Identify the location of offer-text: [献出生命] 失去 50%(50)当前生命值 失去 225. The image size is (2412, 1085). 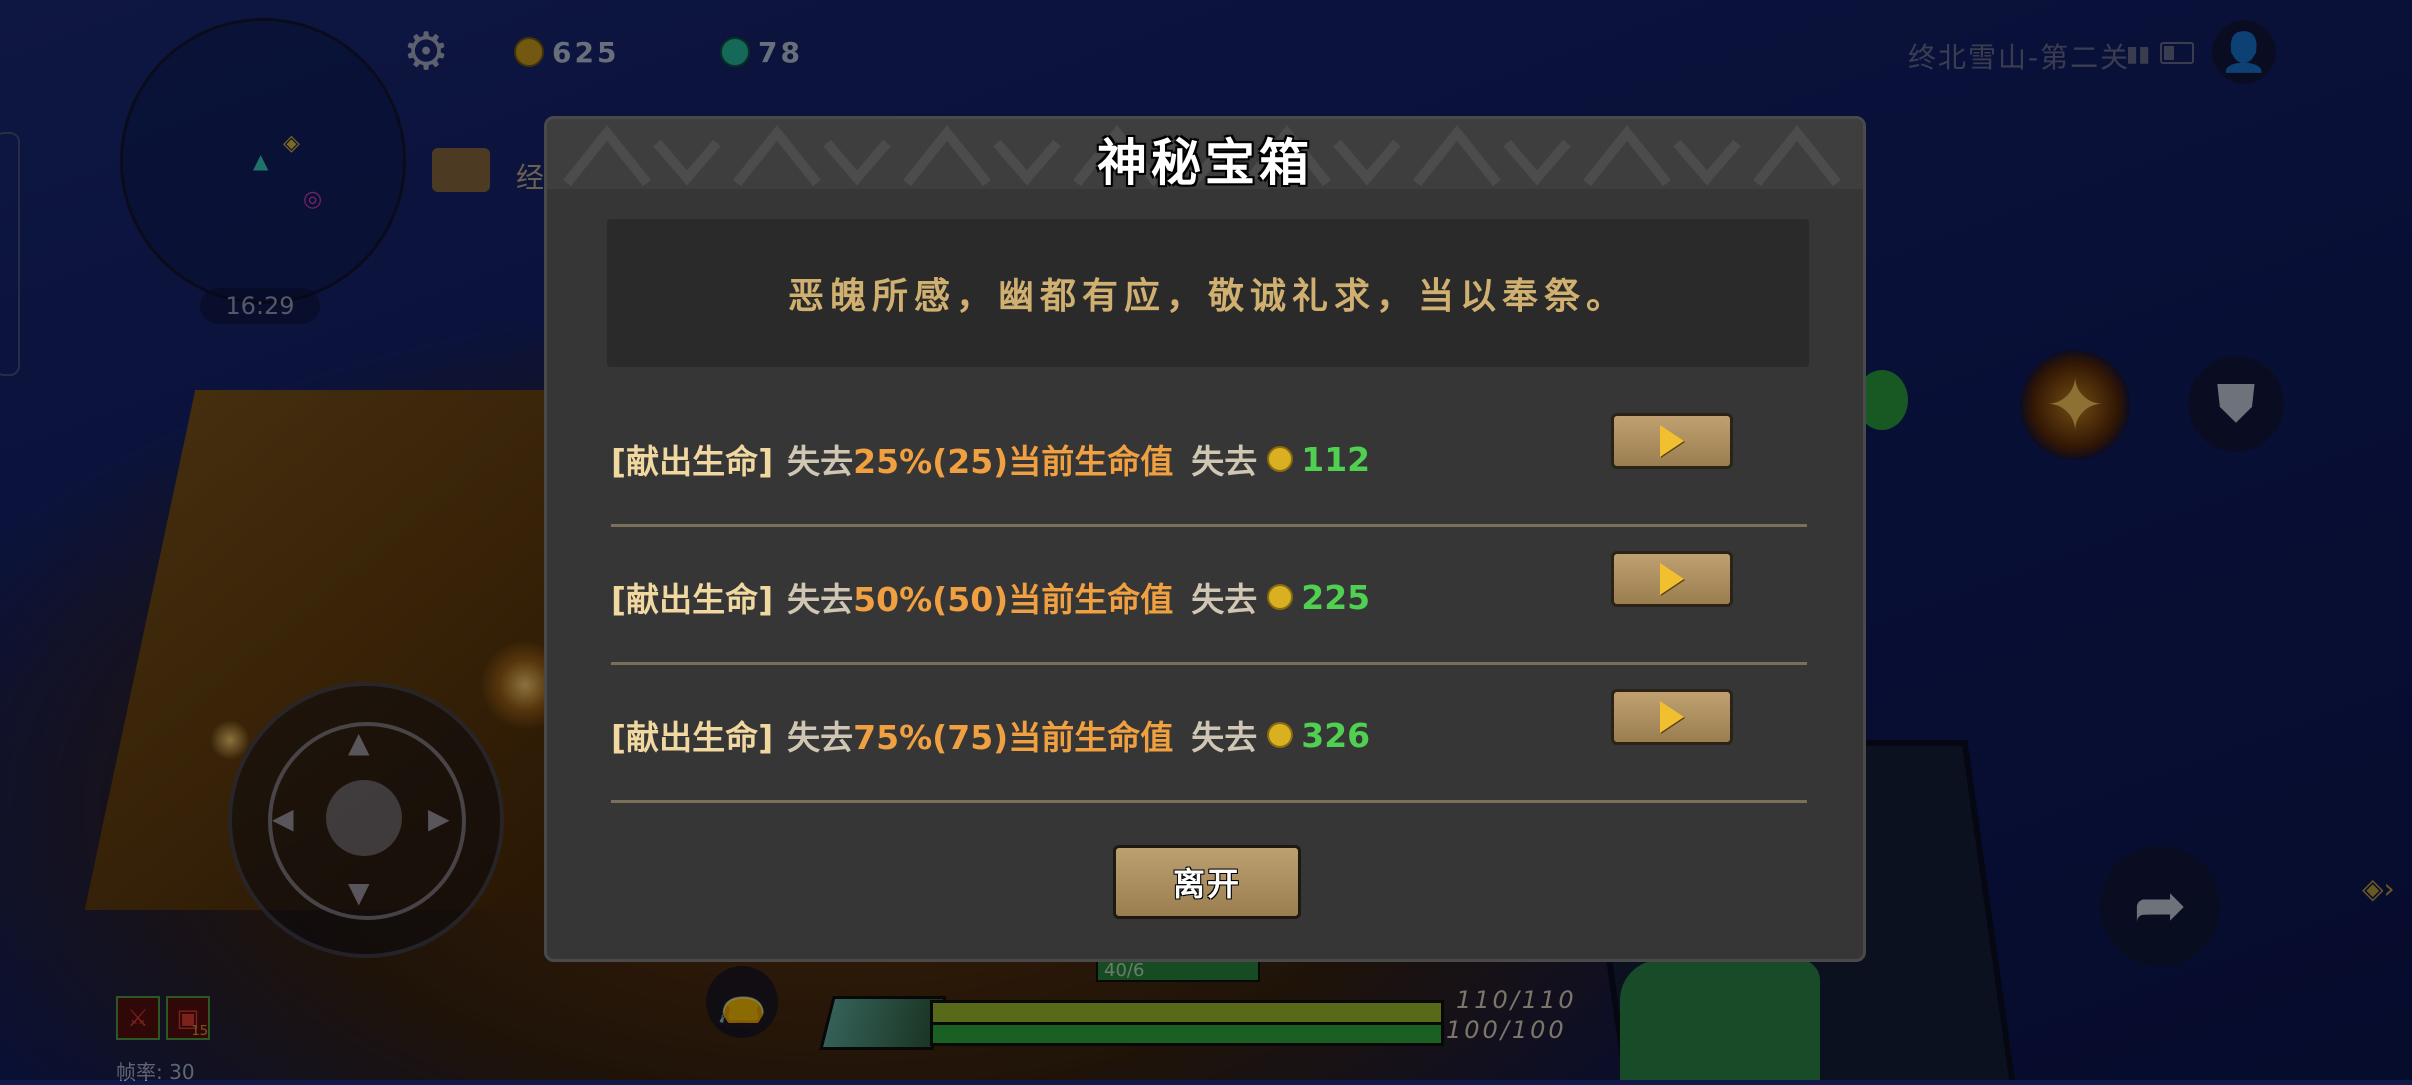
(990, 597).